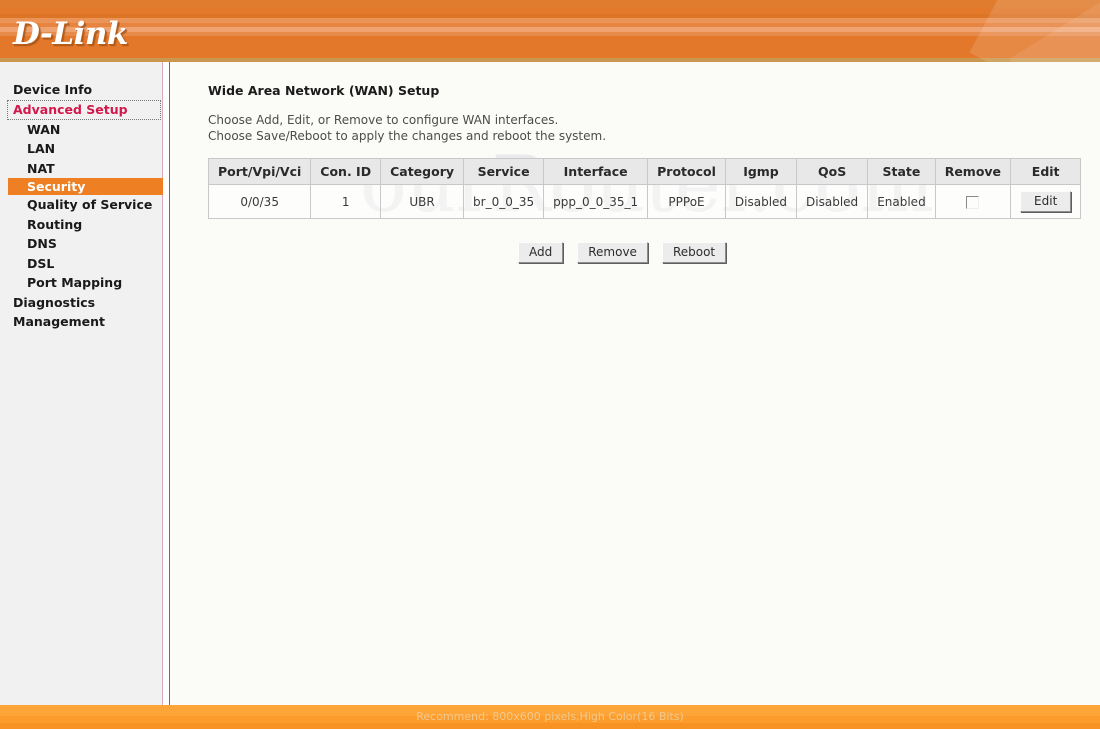  Describe the element at coordinates (550, 31) in the screenshot. I see `header-banner: D-Link` at that location.